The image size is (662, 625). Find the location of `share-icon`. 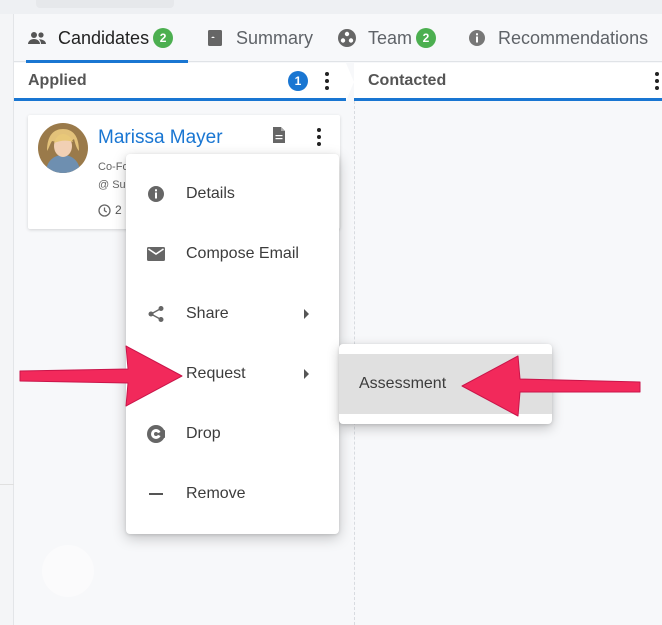

share-icon is located at coordinates (156, 314).